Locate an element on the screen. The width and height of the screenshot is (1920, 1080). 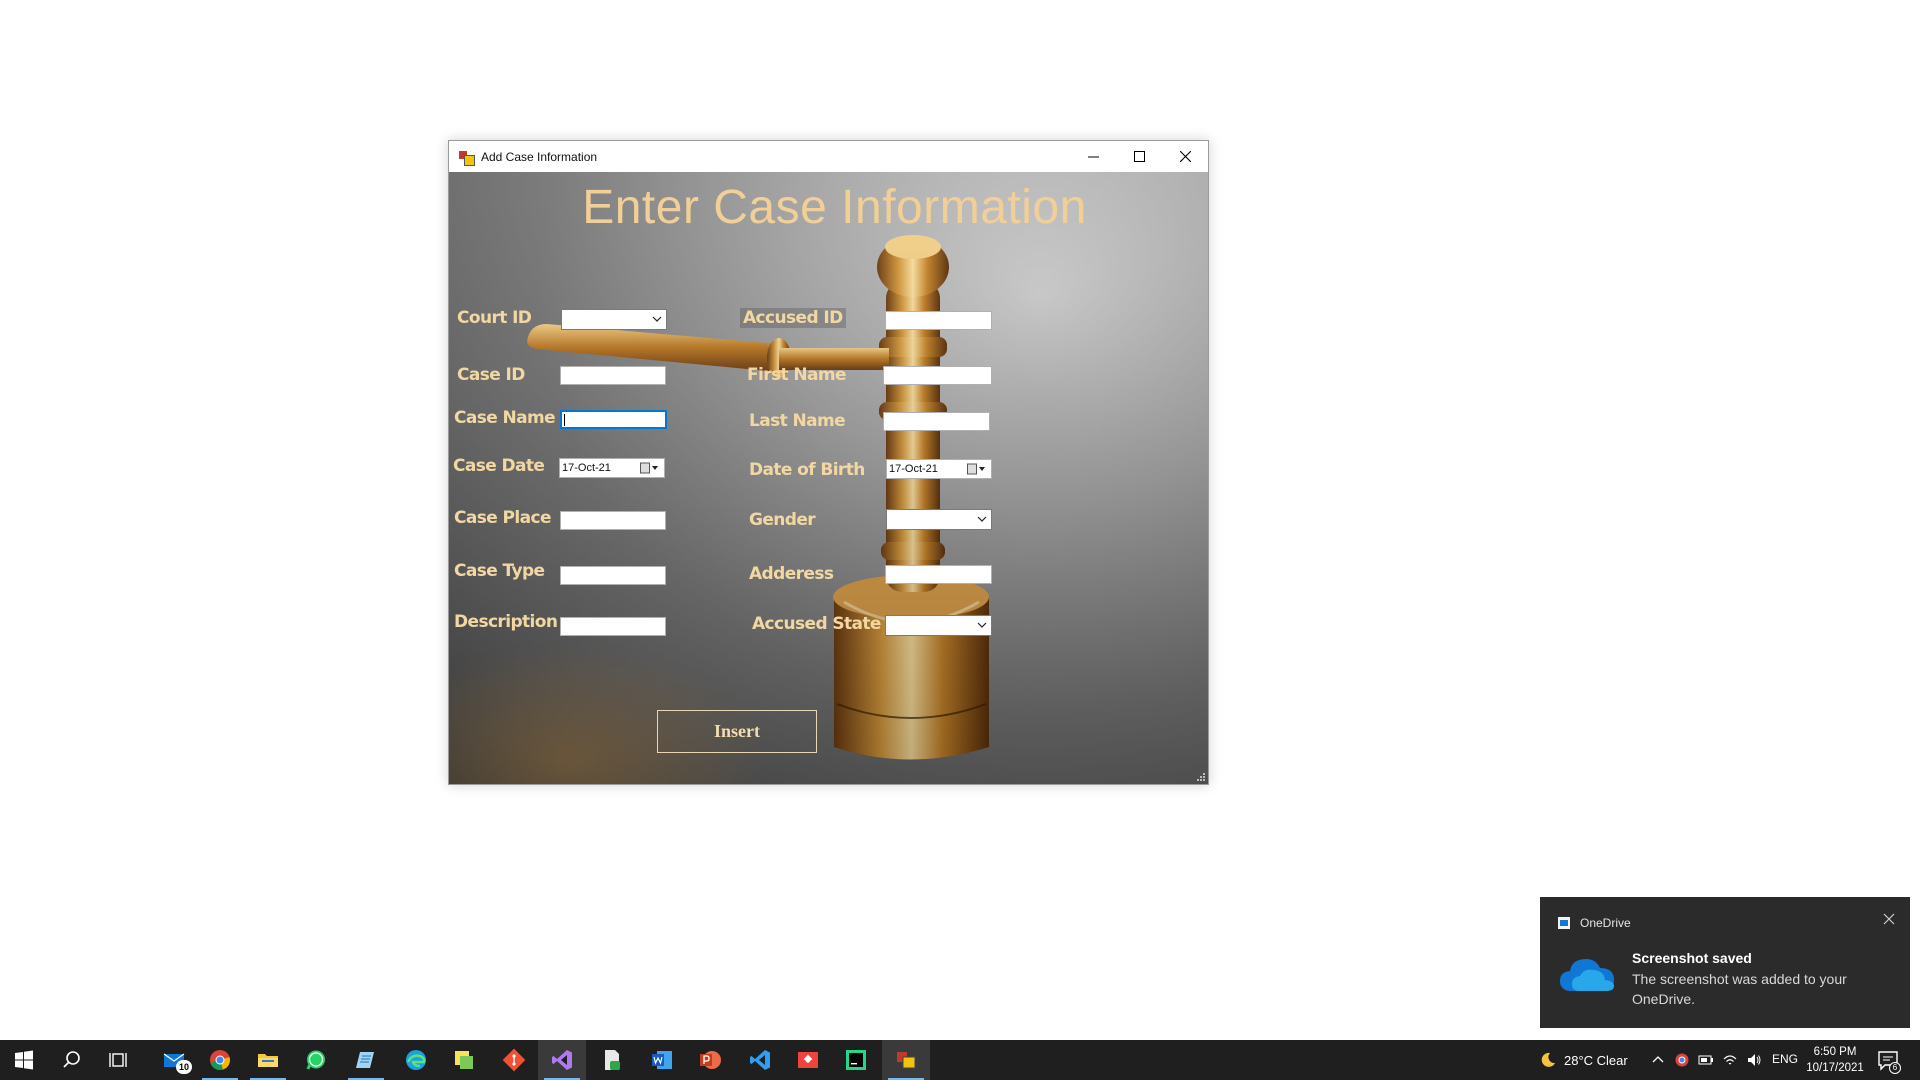
resize-grip-icon is located at coordinates (1201, 777).